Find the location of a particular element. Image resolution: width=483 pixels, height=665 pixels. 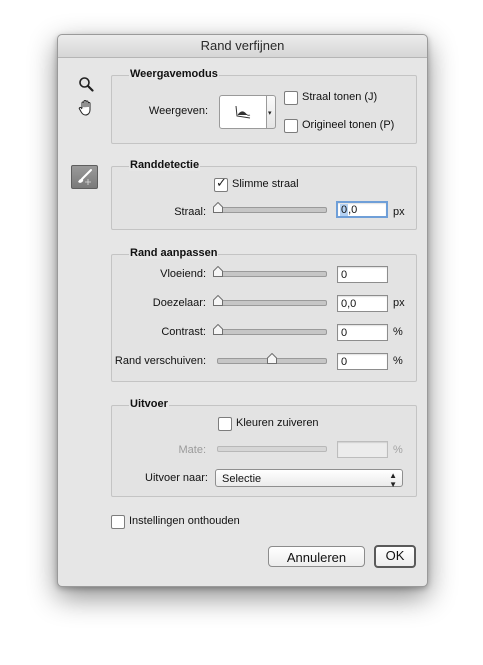

dialog-title: Rand verfijnen is located at coordinates (242, 46).